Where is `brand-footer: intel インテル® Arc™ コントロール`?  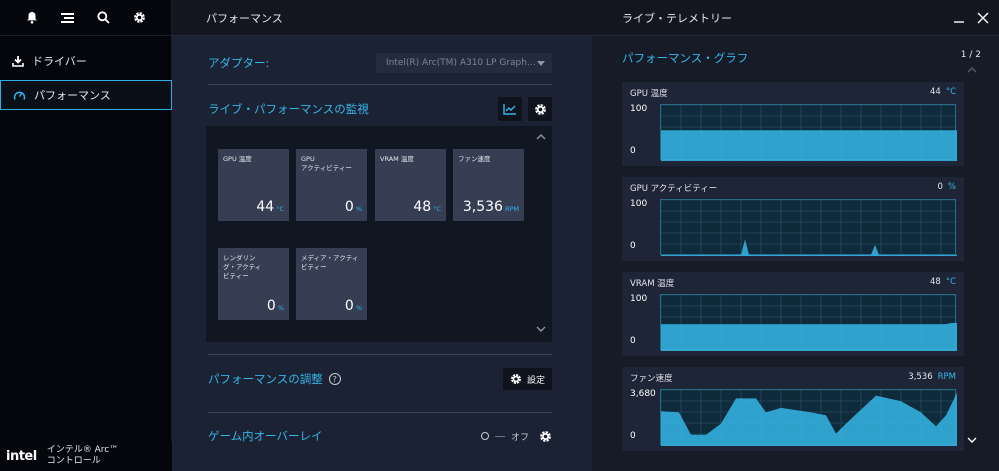 brand-footer: intel インテル® Arc™ コントロール is located at coordinates (86, 456).